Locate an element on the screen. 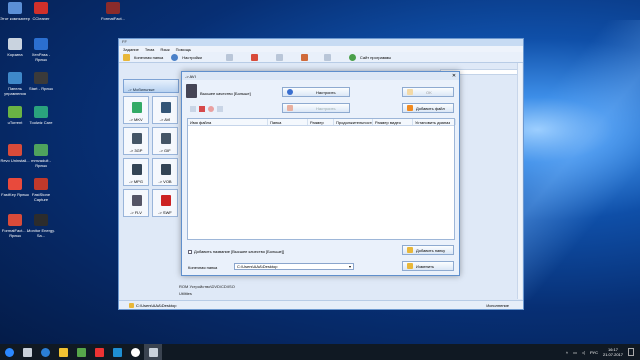  volume-icon: ◁ is located at coordinates (583, 352).